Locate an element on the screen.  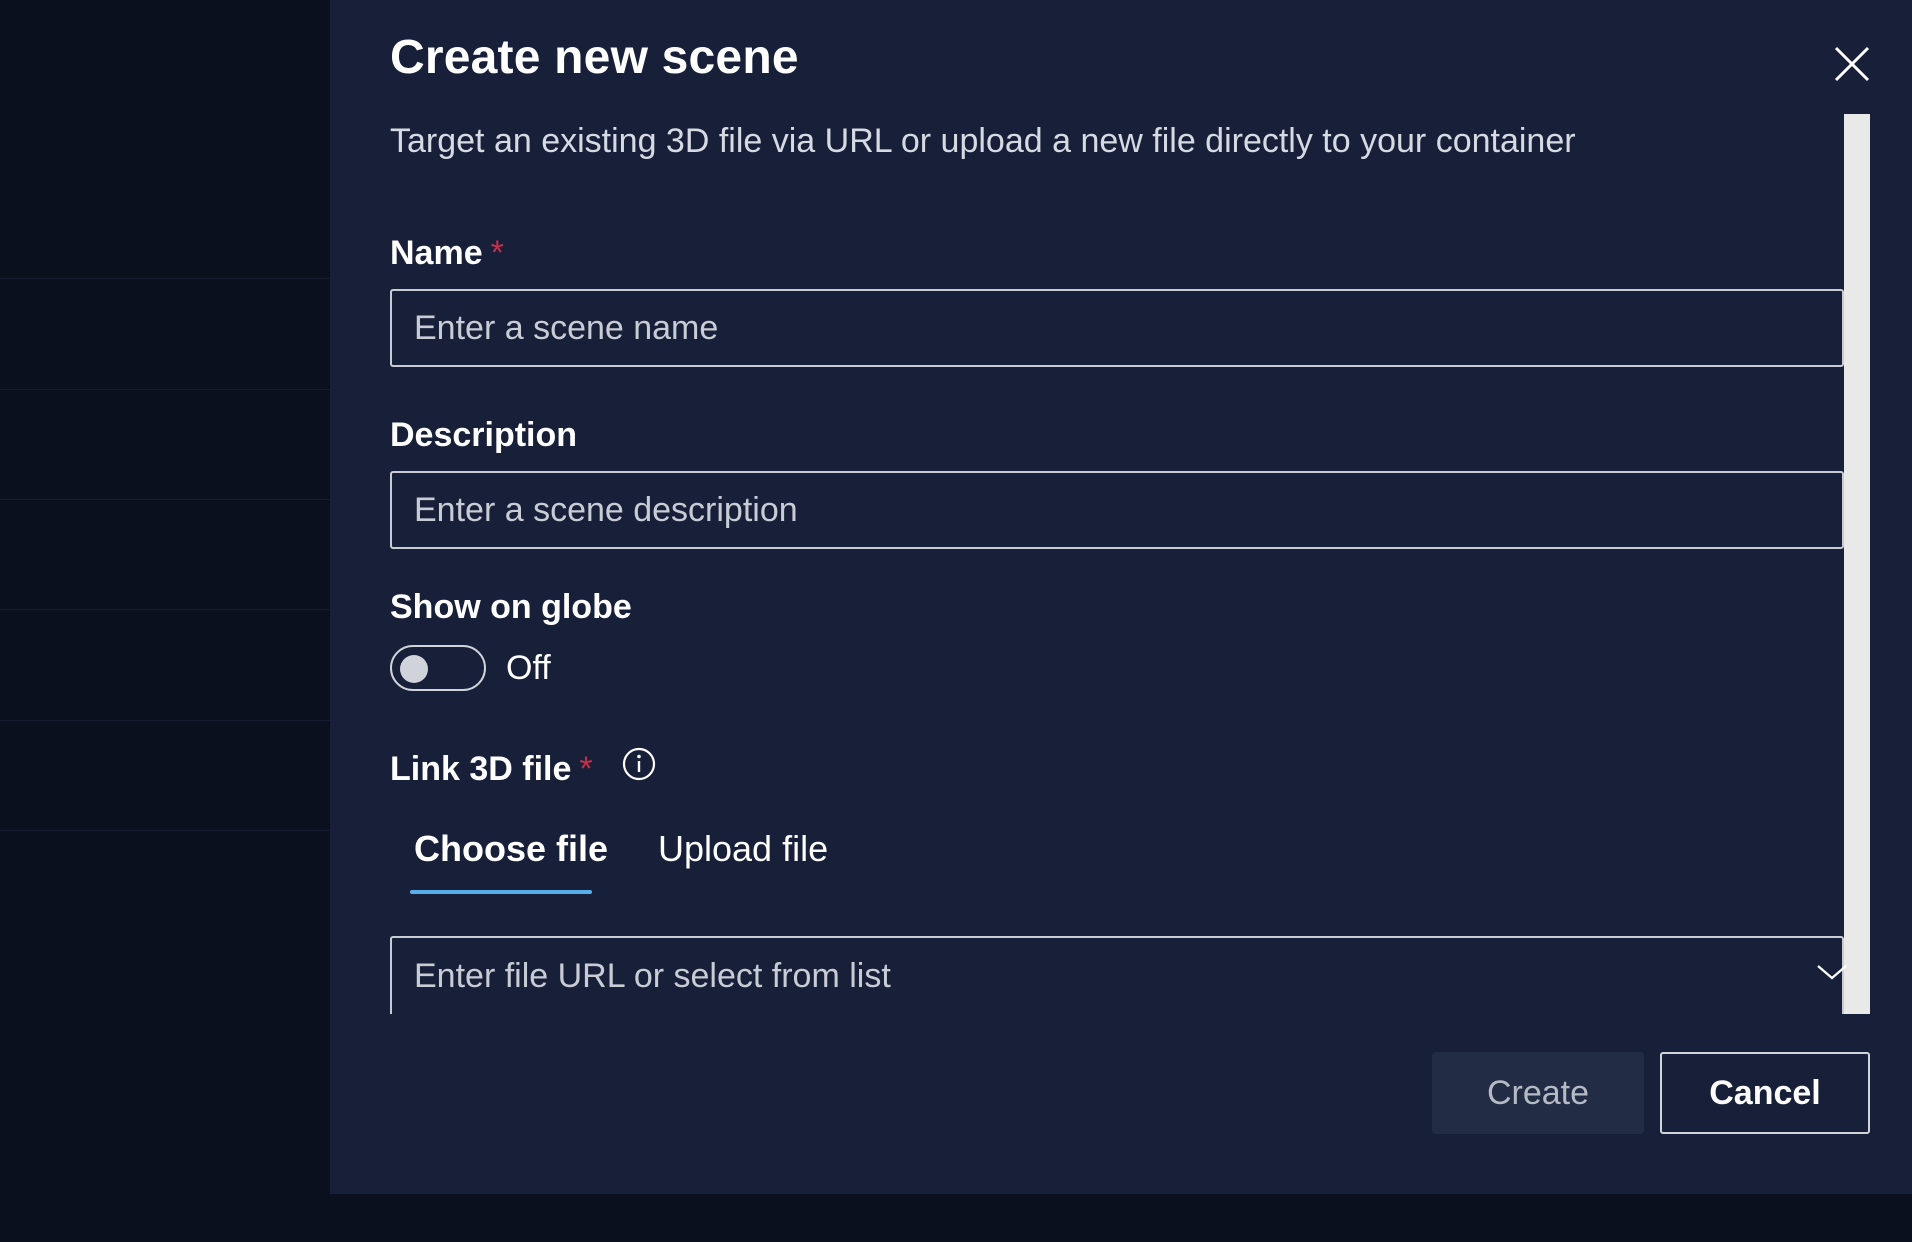
scrollbar is located at coordinates (1857, 564).